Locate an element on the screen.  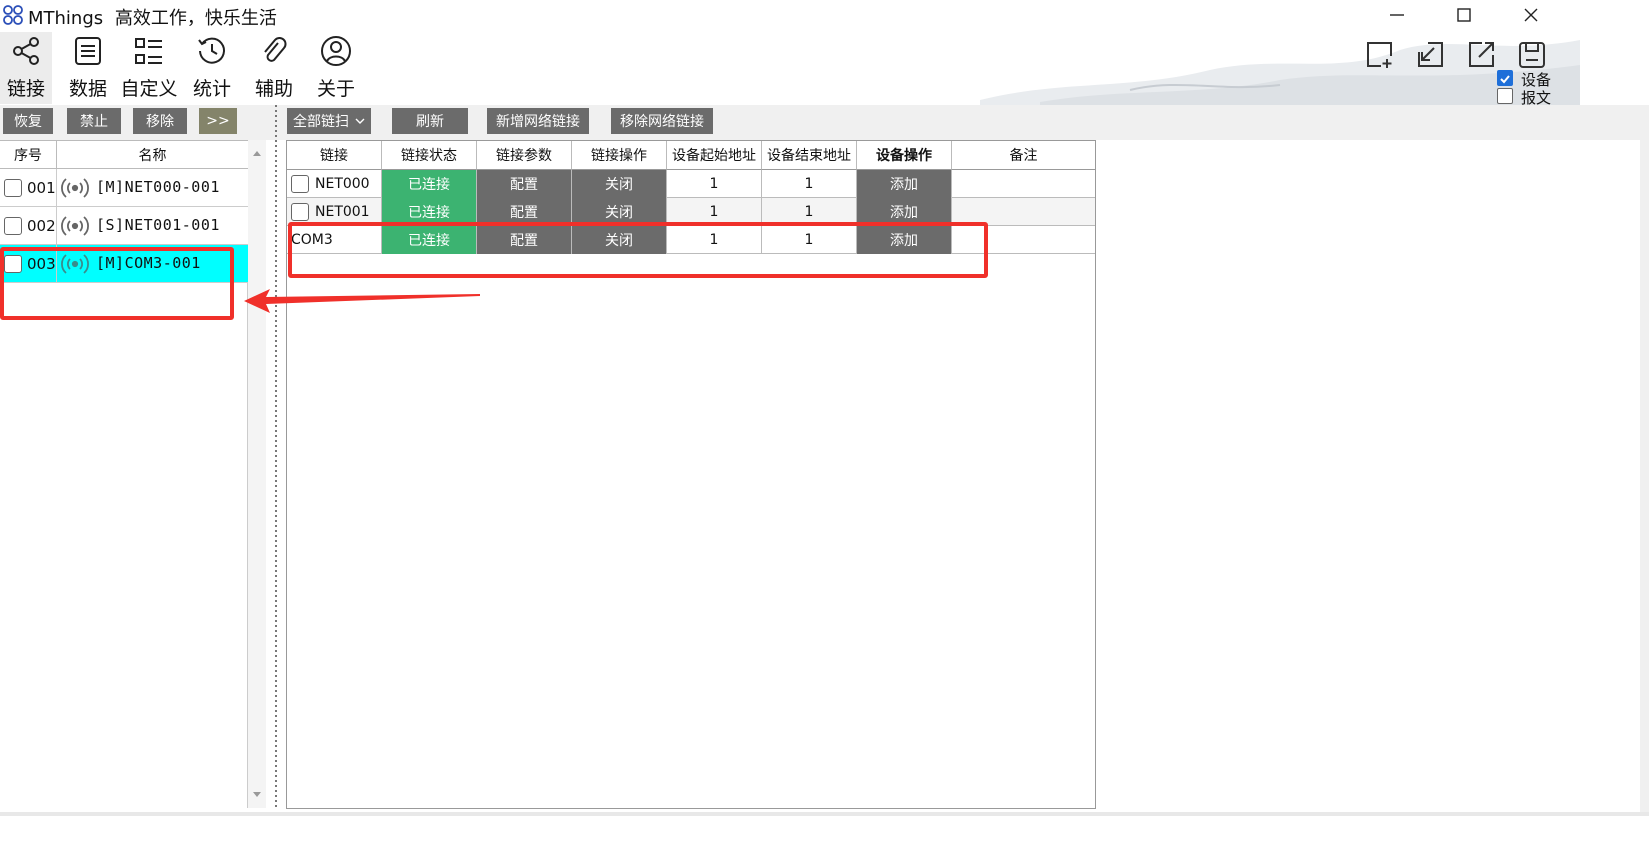
app-name: MThings is located at coordinates (66, 18).